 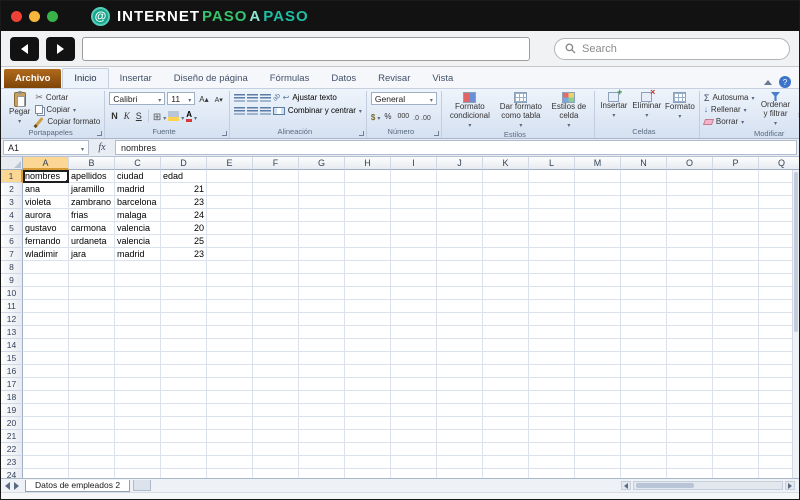 What do you see at coordinates (690, 436) in the screenshot?
I see `cell-O21` at bounding box center [690, 436].